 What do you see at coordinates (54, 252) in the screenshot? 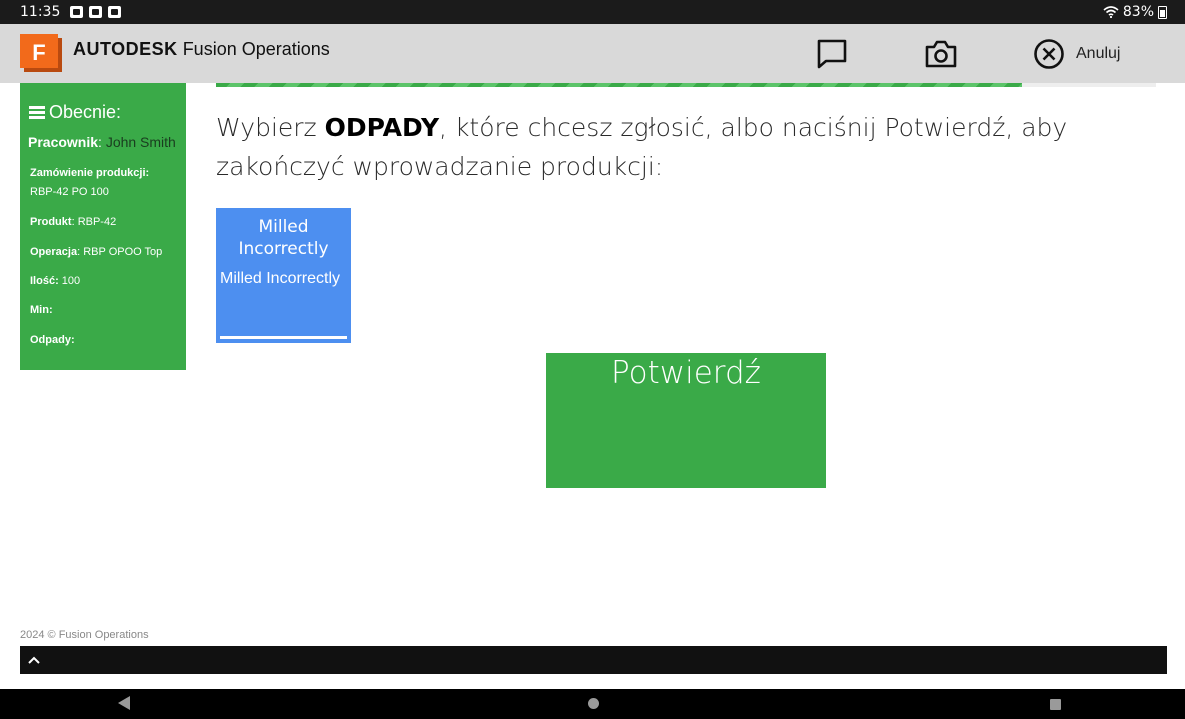
I see `operation-label: Operacja` at bounding box center [54, 252].